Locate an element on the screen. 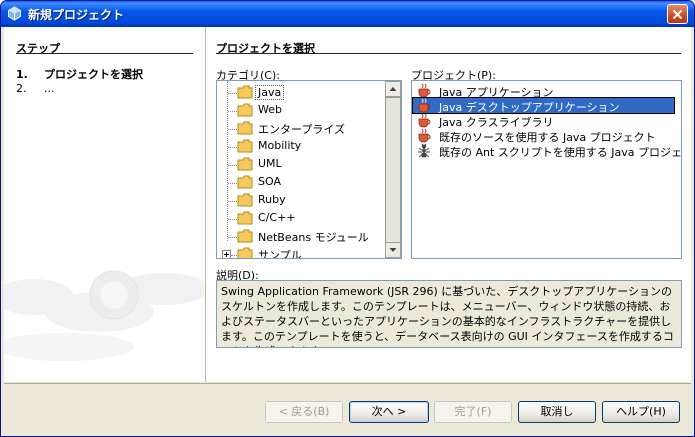 Image resolution: width=695 pixels, height=437 pixels. close-button is located at coordinates (677, 14).